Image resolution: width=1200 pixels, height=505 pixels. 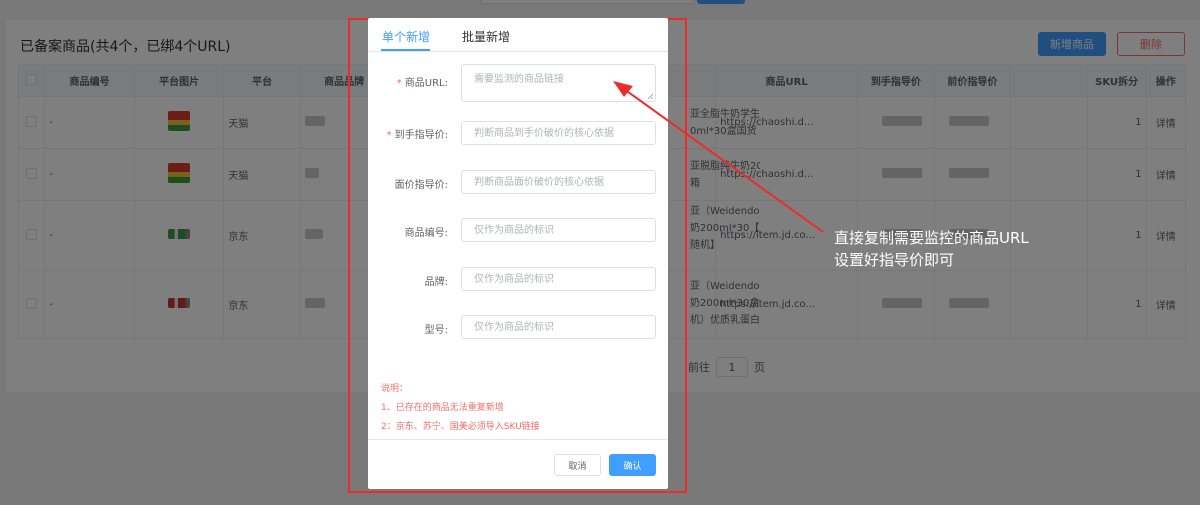 What do you see at coordinates (931, 238) in the screenshot?
I see `annotation-line-1: 直接复制需要监控的商品URL` at bounding box center [931, 238].